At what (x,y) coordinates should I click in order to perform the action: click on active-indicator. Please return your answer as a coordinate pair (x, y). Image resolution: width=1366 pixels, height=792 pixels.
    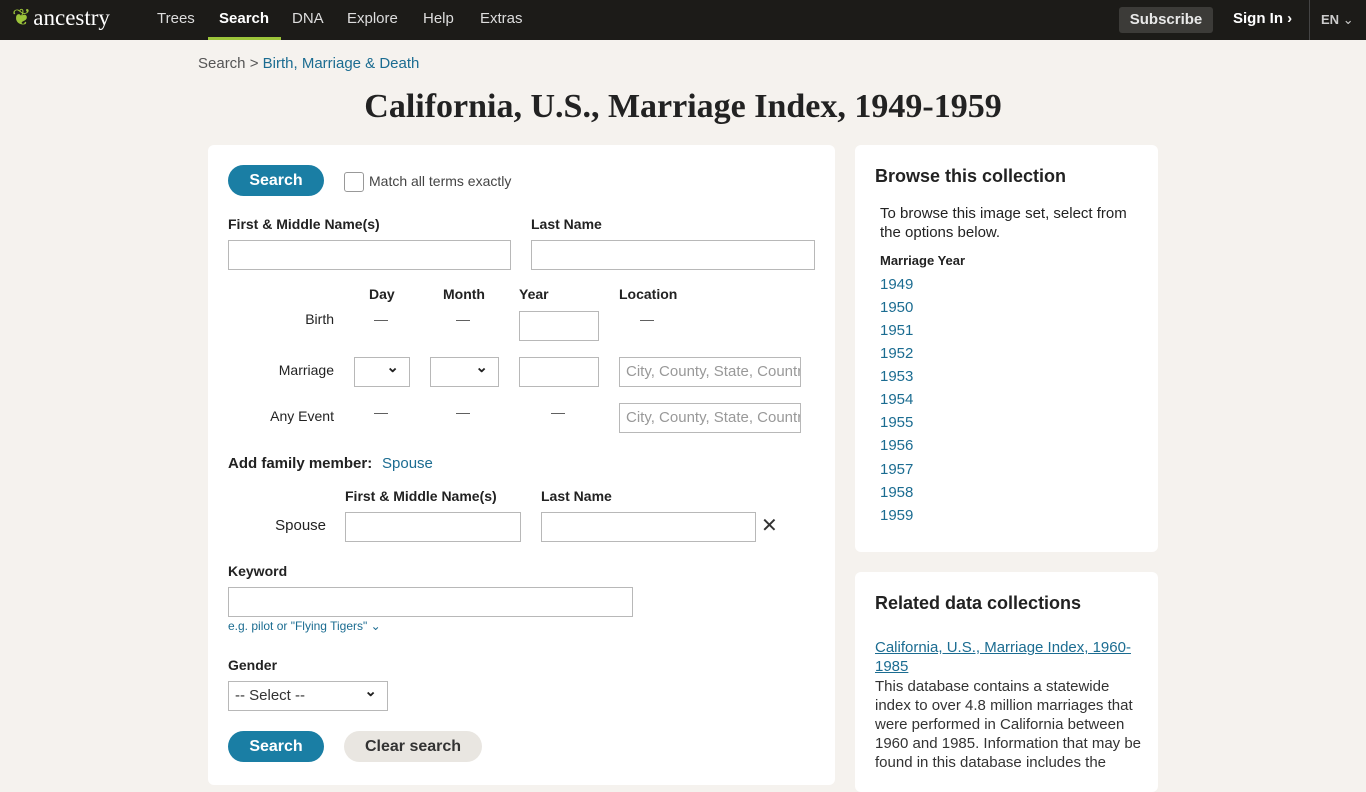
    Looking at the image, I should click on (244, 38).